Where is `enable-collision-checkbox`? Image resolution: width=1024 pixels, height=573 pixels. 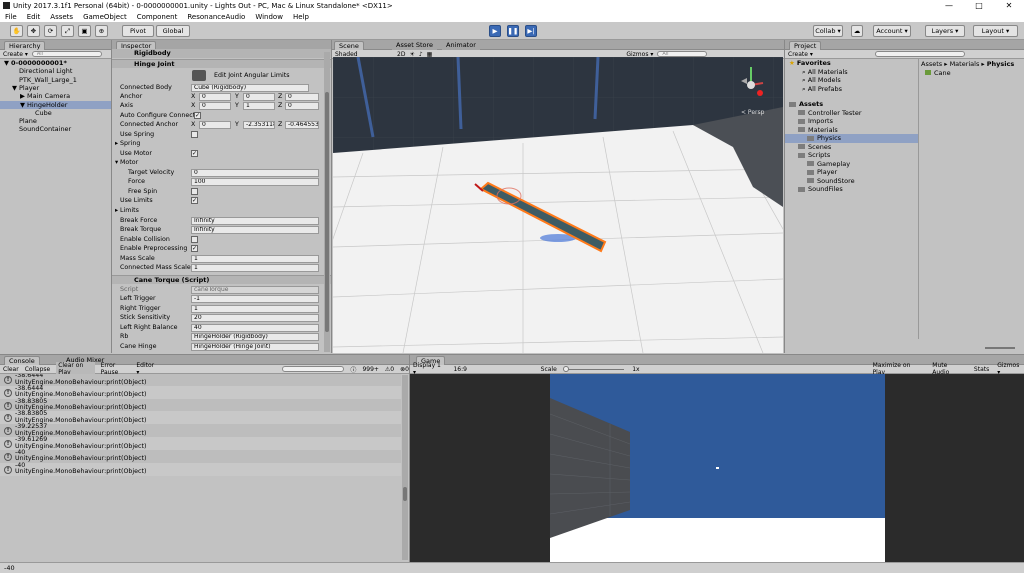
enable-collision-checkbox is located at coordinates (194, 239).